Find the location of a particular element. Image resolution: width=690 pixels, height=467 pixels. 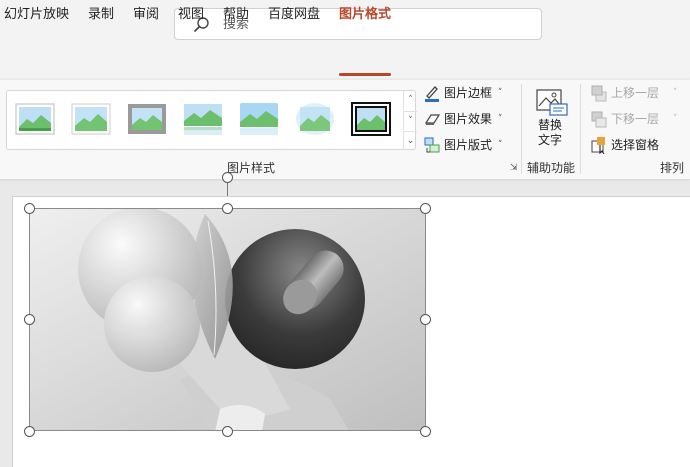

tab-baidu-netdisk: 百度网盘 is located at coordinates (294, 15).